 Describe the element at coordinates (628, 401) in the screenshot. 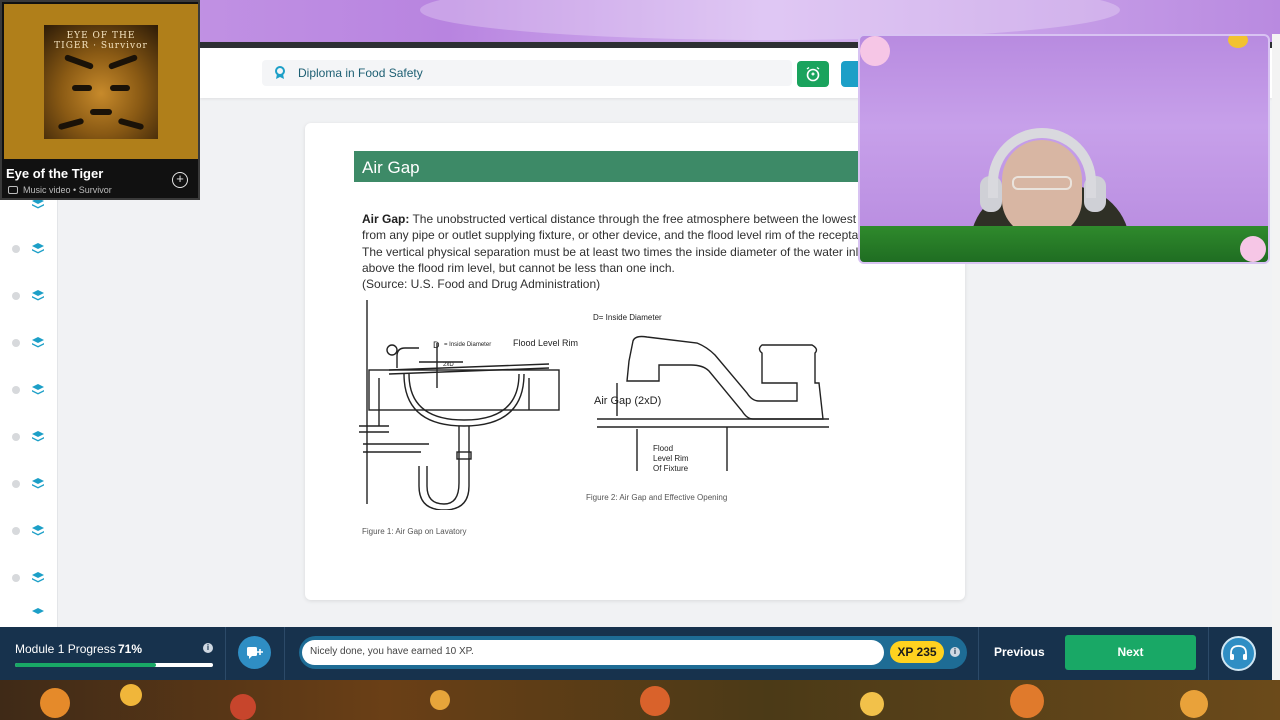

I see `label-air-gap-2xd: Air Gap (2xD)` at that location.